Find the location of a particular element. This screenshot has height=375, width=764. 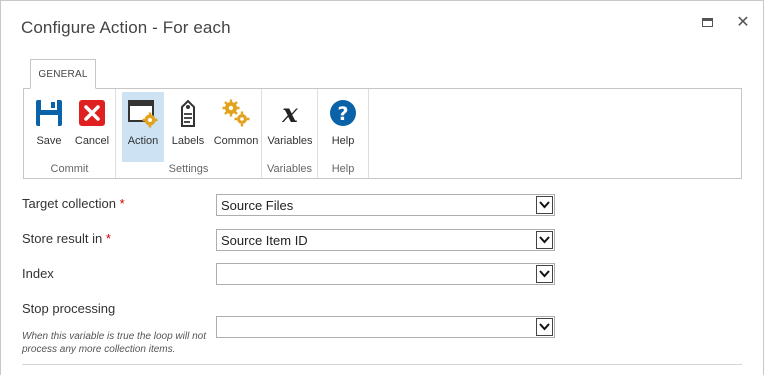

cancel-icon is located at coordinates (92, 113).